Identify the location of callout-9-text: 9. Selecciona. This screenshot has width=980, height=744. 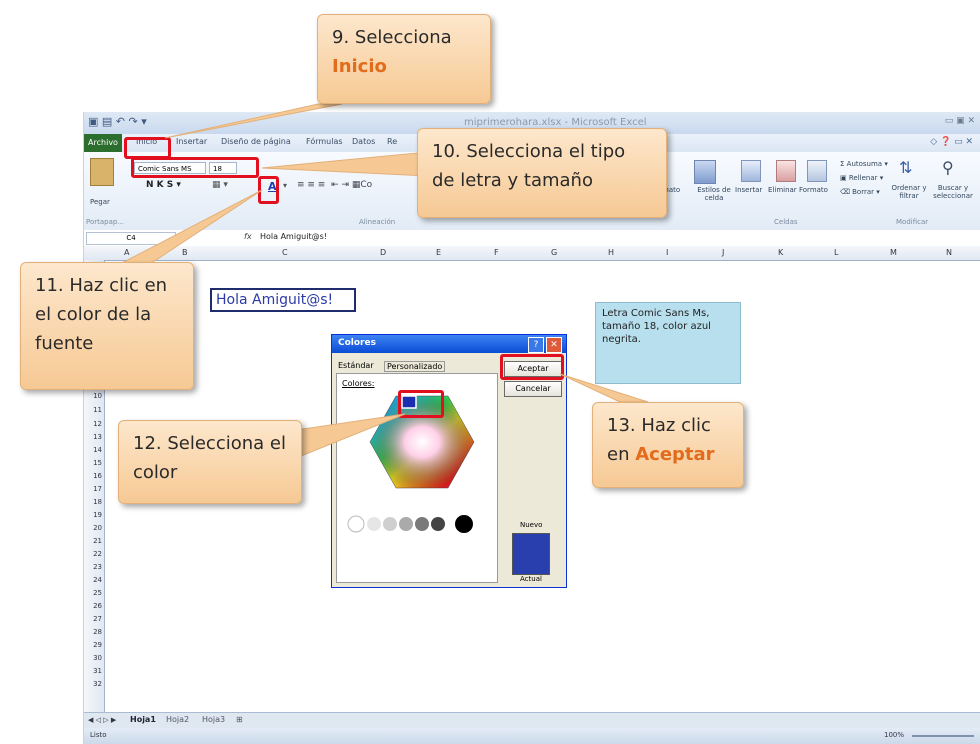
(392, 37).